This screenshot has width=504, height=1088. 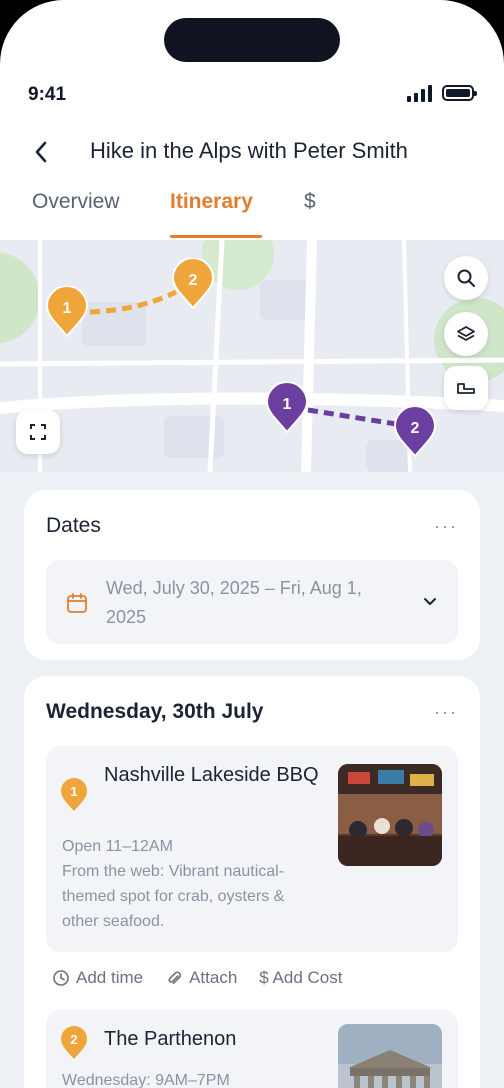 I want to click on layers-icon, so click(x=466, y=333).